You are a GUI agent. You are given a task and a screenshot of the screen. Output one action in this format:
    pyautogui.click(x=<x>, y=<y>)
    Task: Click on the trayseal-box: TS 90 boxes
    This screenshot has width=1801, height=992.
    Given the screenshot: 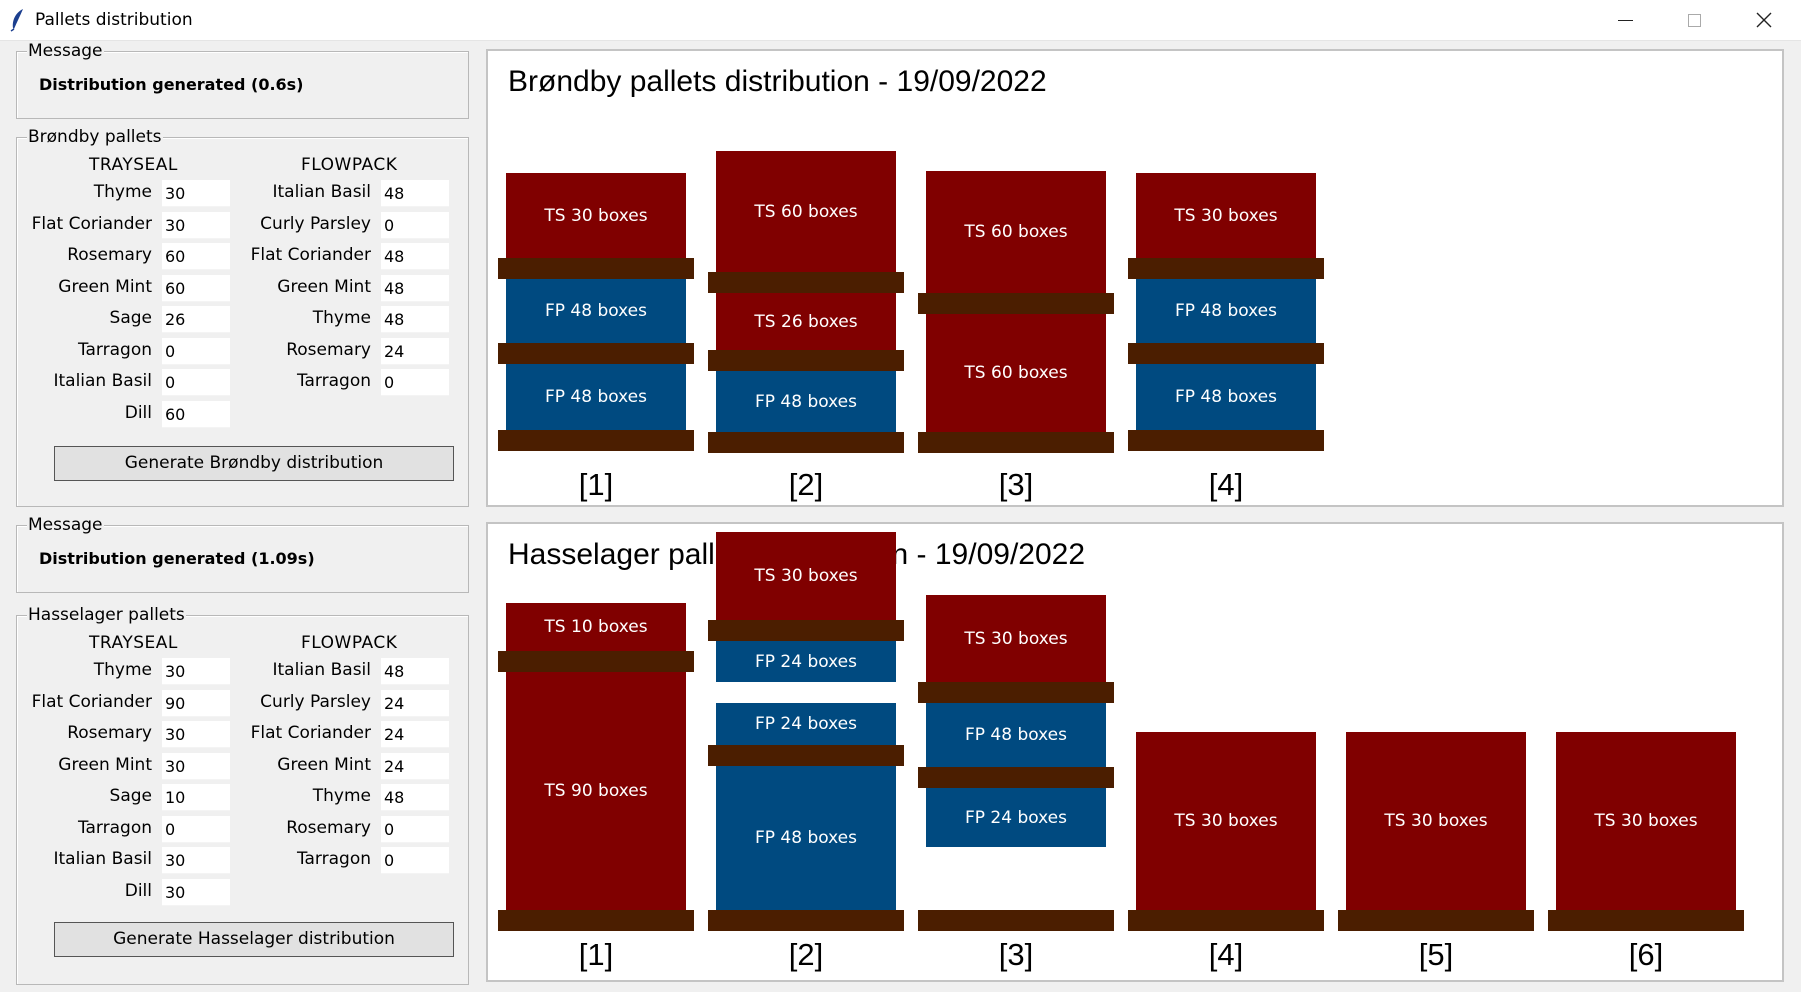 What is the action you would take?
    pyautogui.click(x=596, y=791)
    